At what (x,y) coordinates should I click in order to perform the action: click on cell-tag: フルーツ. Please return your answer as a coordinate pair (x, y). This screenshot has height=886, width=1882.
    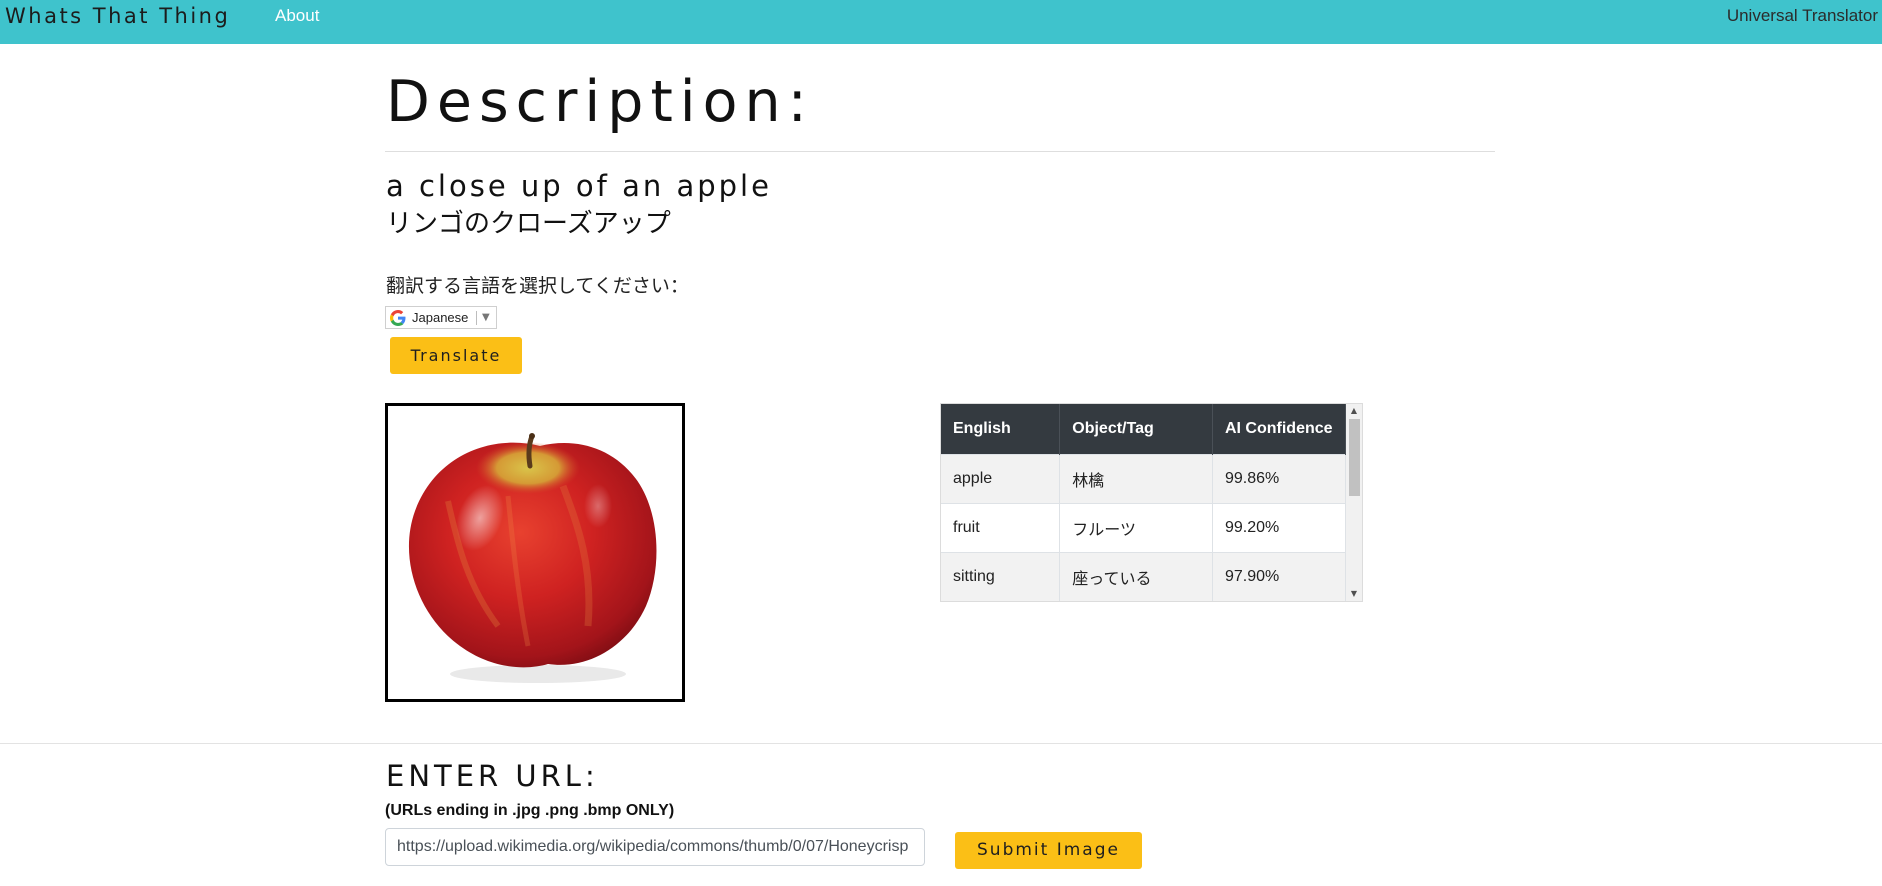
    Looking at the image, I should click on (1136, 527).